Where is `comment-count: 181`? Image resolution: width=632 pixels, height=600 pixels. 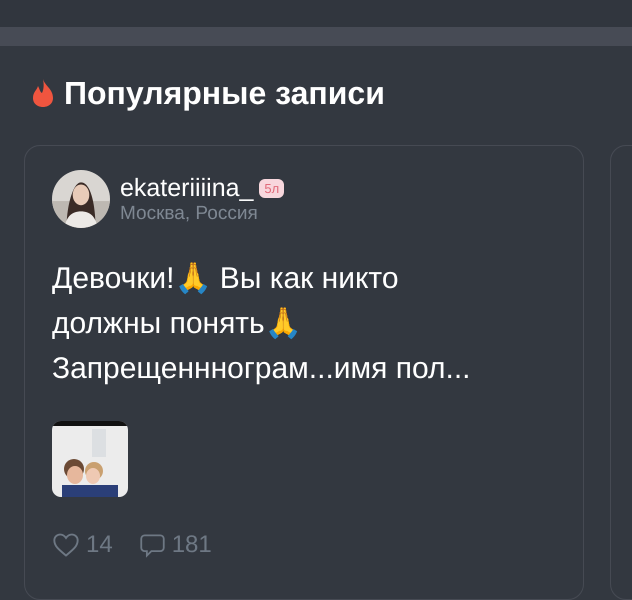 comment-count: 181 is located at coordinates (192, 545).